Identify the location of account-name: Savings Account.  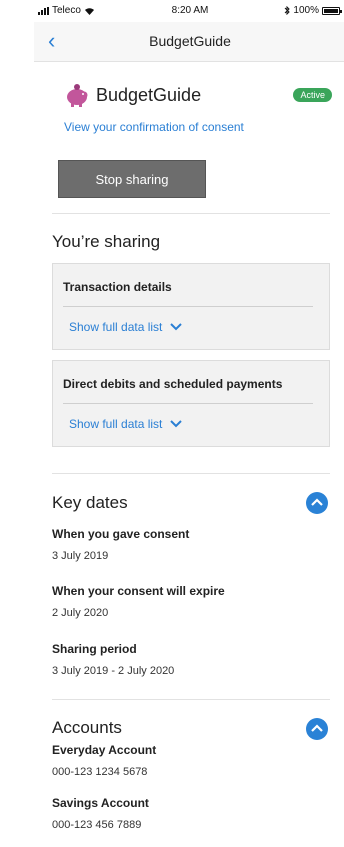
(100, 803).